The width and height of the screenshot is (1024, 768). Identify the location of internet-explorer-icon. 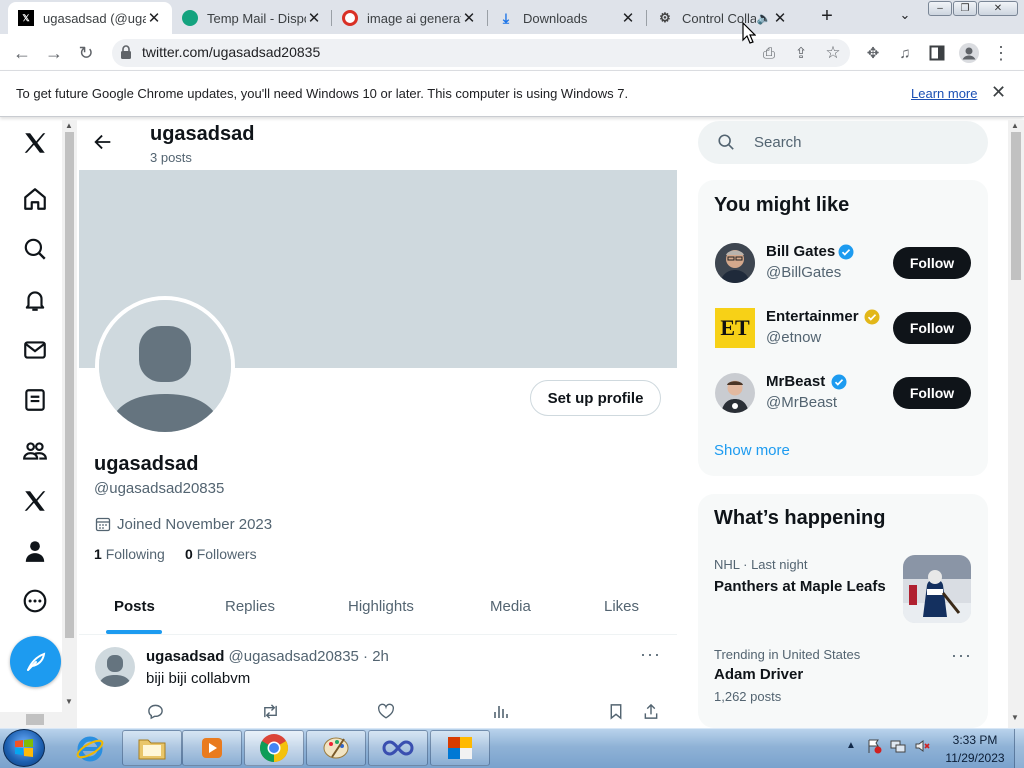
(90, 749).